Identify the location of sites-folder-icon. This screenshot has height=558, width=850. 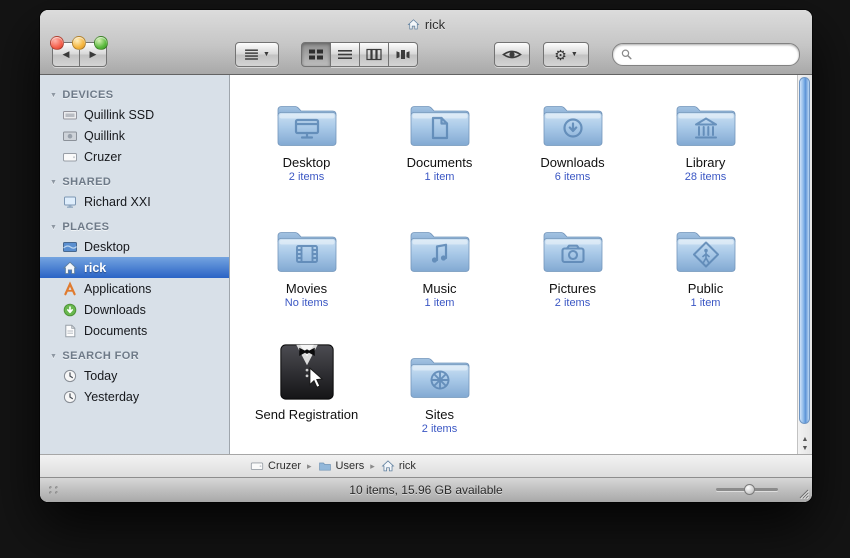
(440, 376).